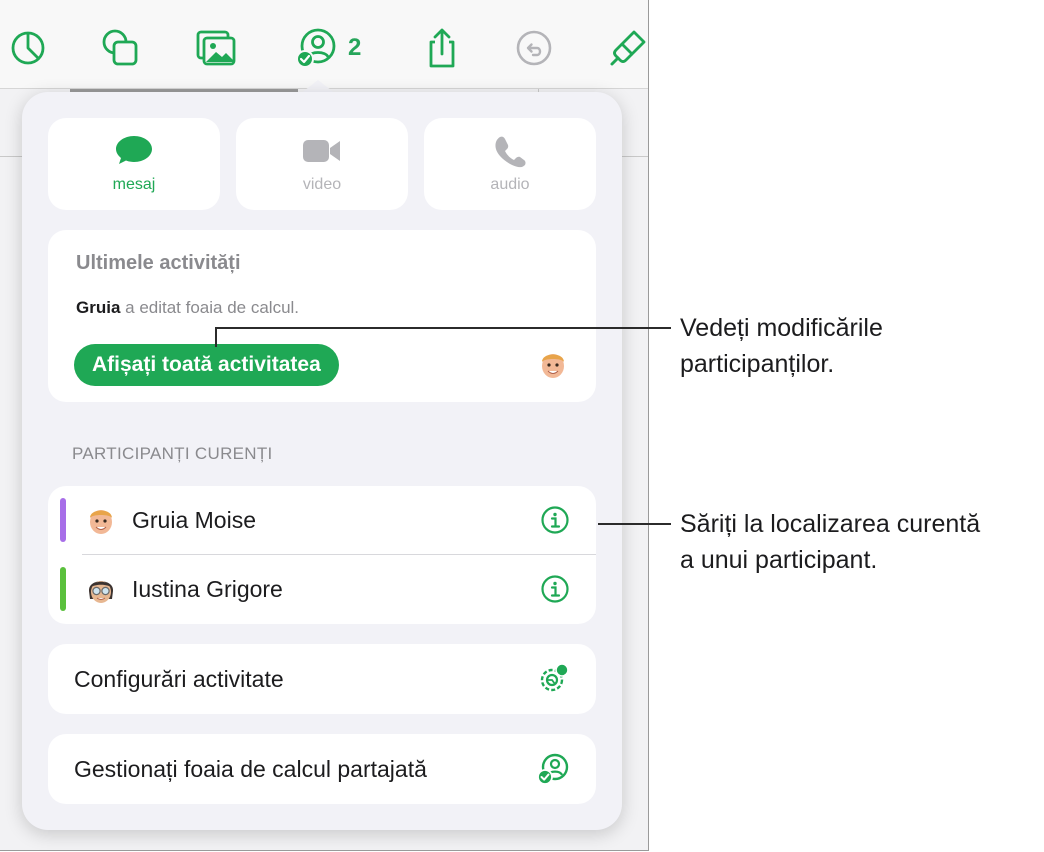 The height and width of the screenshot is (852, 1044). What do you see at coordinates (322, 152) in the screenshot?
I see `video-camera-icon` at bounding box center [322, 152].